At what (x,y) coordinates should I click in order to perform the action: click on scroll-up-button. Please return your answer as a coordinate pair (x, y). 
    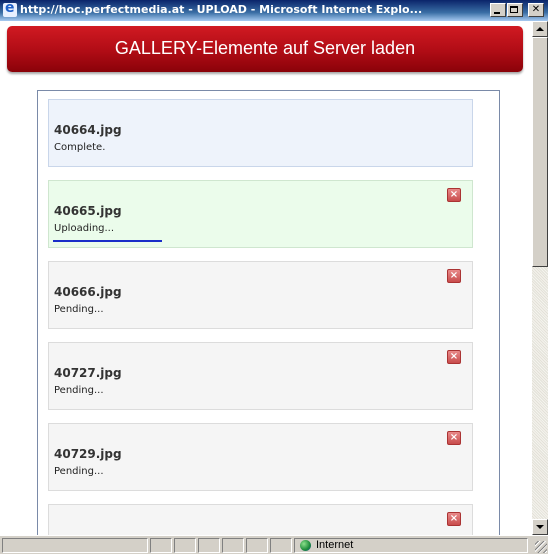
    Looking at the image, I should click on (540, 29).